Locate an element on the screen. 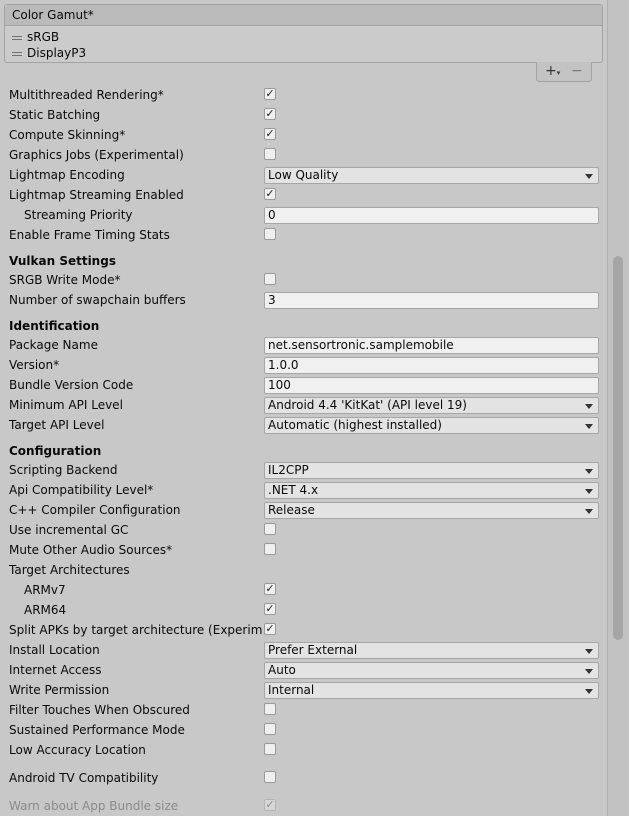 This screenshot has width=629, height=816. row-swapchain-buffers: Number of swapchain buffers 3 is located at coordinates (303, 300).